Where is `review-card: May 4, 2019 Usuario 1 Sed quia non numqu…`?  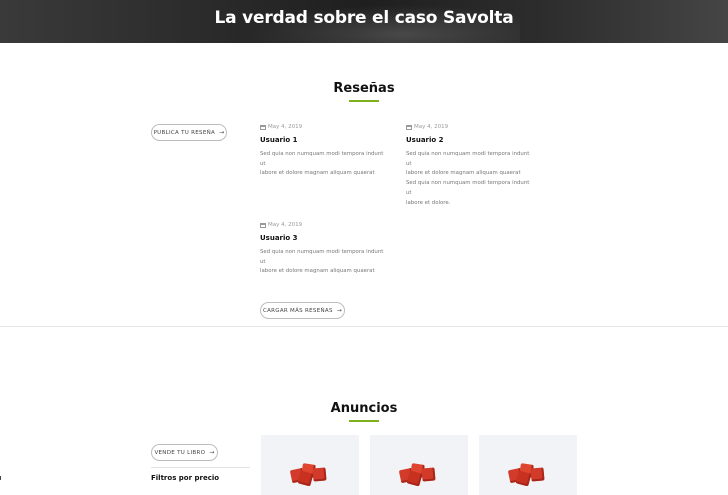
review-card: May 4, 2019 Usuario 1 Sed quia non numqu… is located at coordinates (325, 151).